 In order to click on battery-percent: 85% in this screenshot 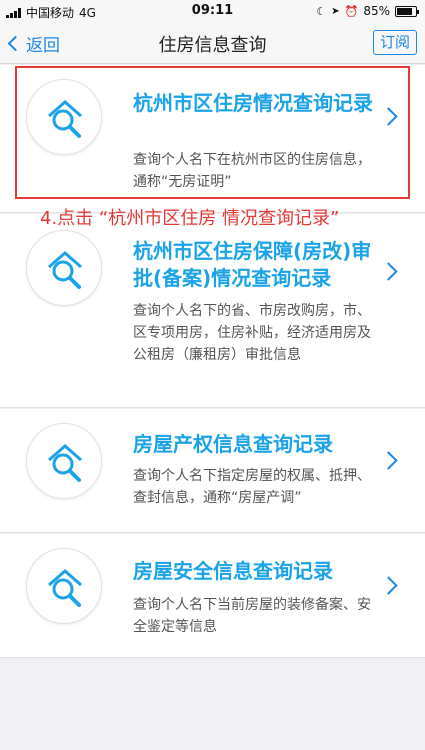, I will do `click(376, 11)`.